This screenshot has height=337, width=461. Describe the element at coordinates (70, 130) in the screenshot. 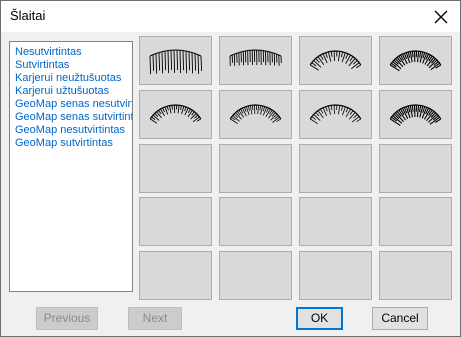

I see `list-item: GeoMap nesutvirtintas` at that location.